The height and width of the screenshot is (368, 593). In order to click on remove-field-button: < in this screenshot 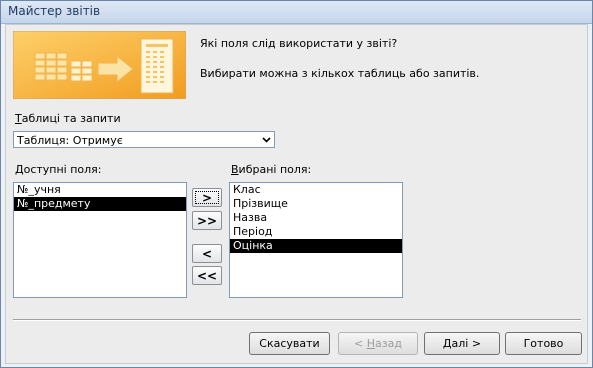, I will do `click(207, 253)`.